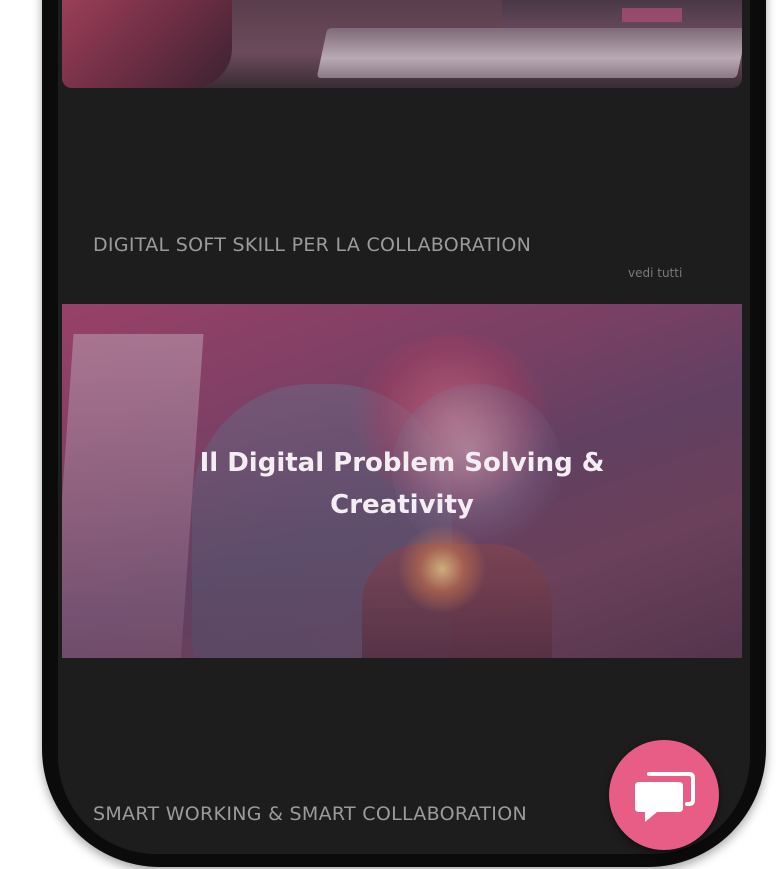 Image resolution: width=778 pixels, height=869 pixels. What do you see at coordinates (402, 505) in the screenshot?
I see `course-card-title-line-2: Creativity` at bounding box center [402, 505].